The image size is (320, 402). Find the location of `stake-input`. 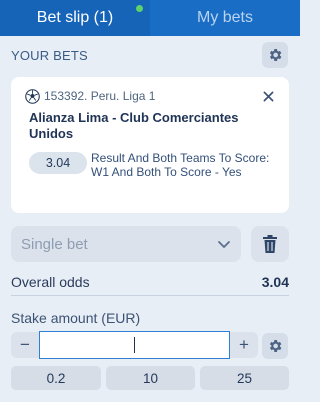

stake-input is located at coordinates (134, 345).